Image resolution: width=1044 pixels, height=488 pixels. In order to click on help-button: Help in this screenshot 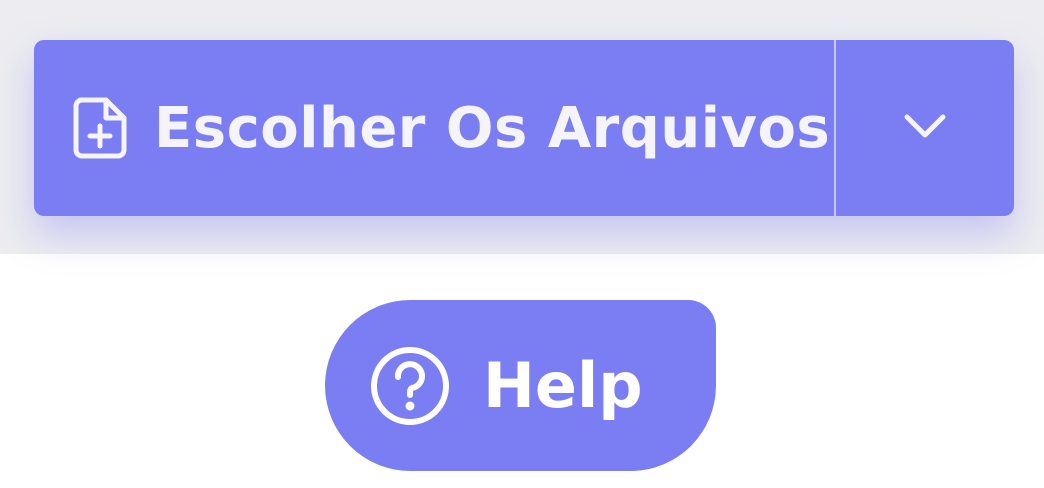, I will do `click(520, 385)`.